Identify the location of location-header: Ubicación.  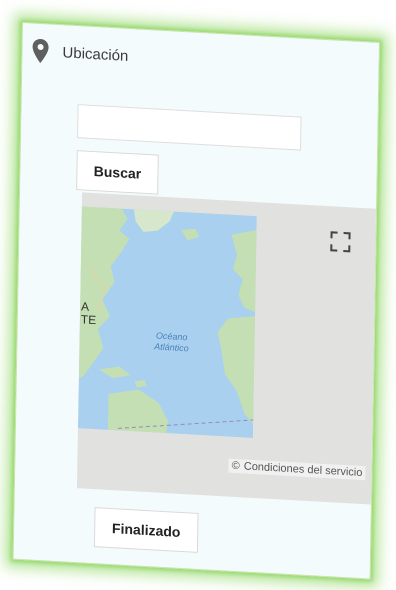
(79, 52).